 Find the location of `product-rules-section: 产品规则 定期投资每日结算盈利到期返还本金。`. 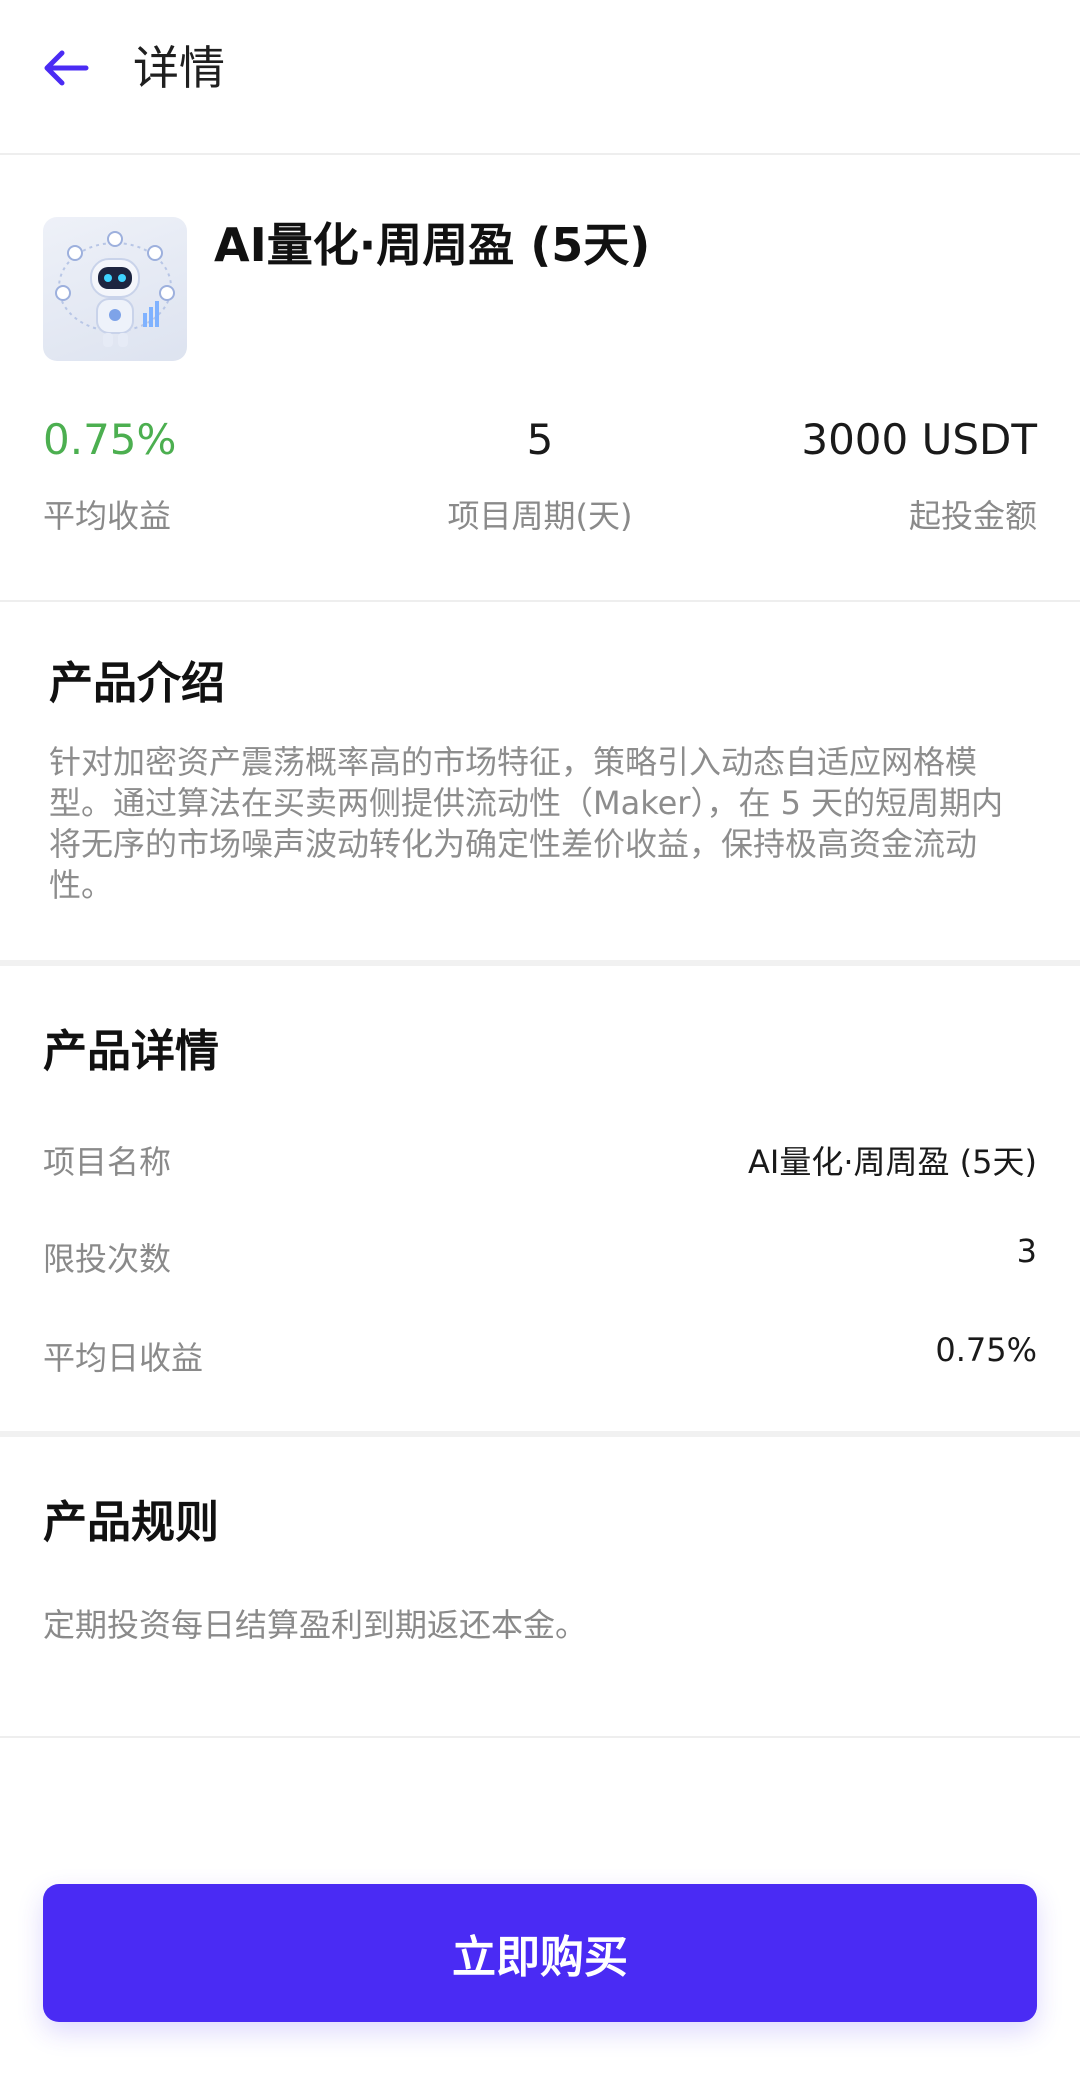

product-rules-section: 产品规则 定期投资每日结算盈利到期返还本金。 is located at coordinates (540, 1590).